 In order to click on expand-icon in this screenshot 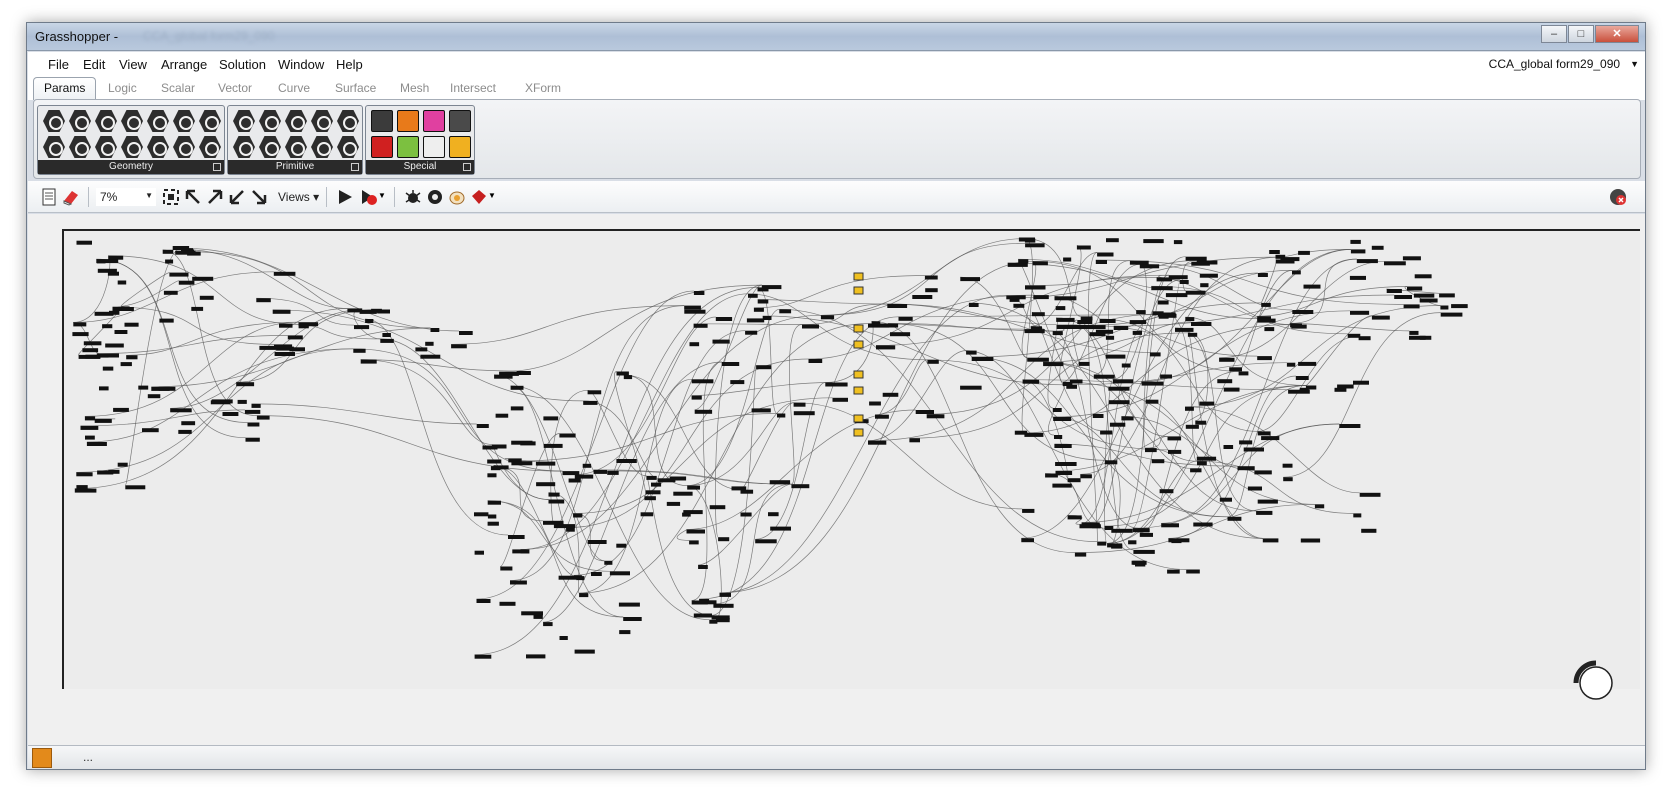, I will do `click(467, 167)`.